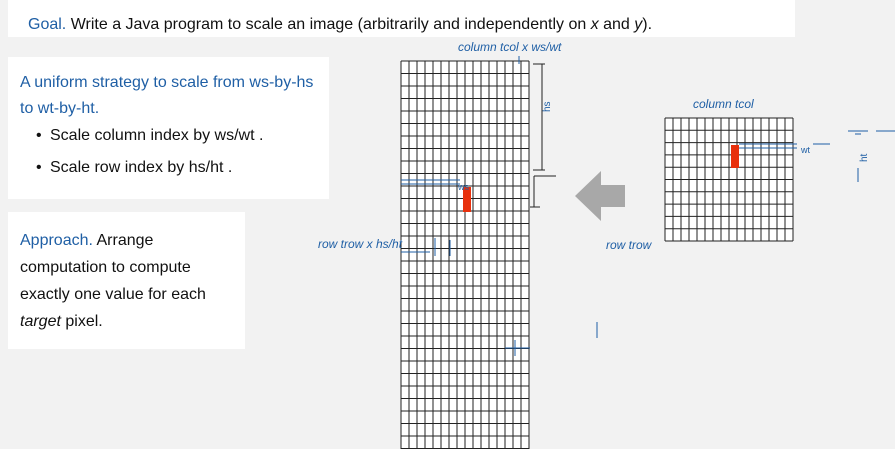  Describe the element at coordinates (510, 47) in the screenshot. I see `source-column-label: column tcol x ws/wt` at that location.